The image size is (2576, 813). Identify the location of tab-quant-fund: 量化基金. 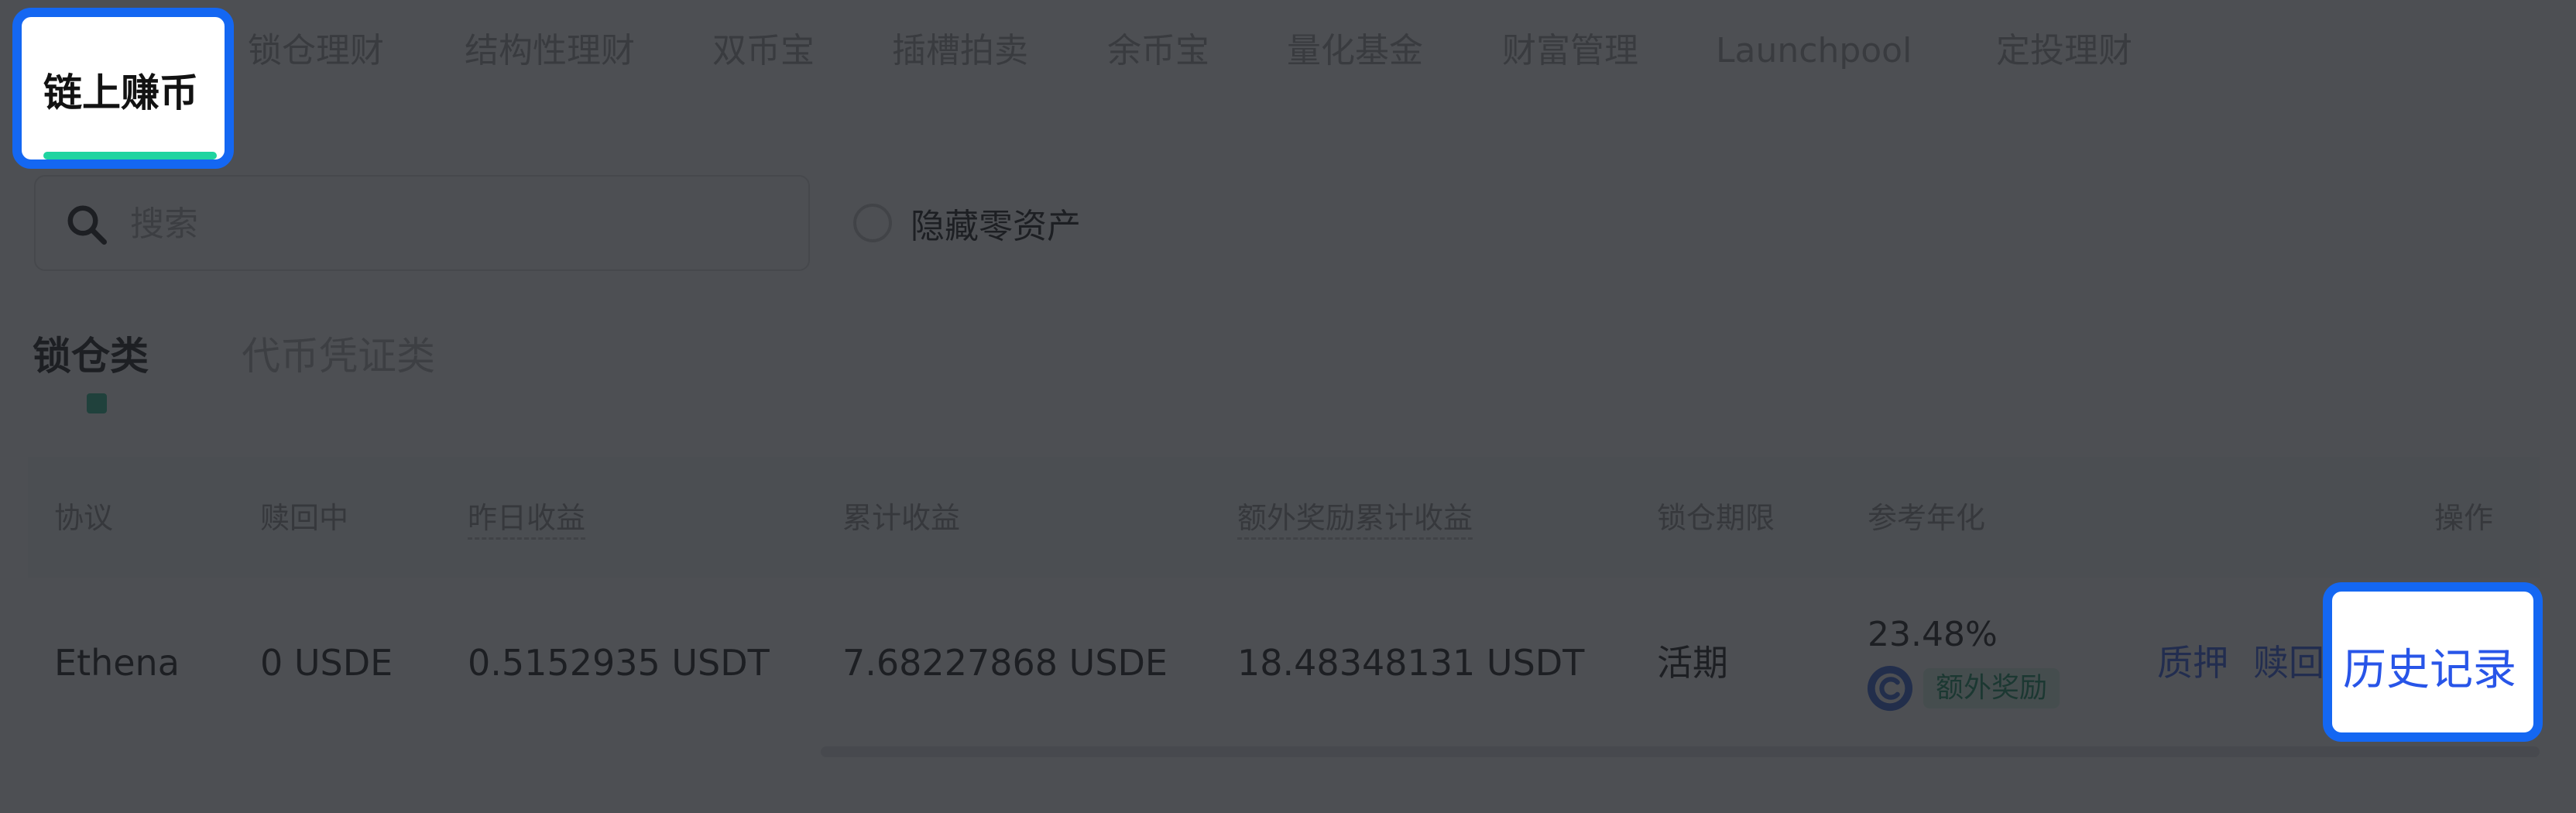
(1355, 51).